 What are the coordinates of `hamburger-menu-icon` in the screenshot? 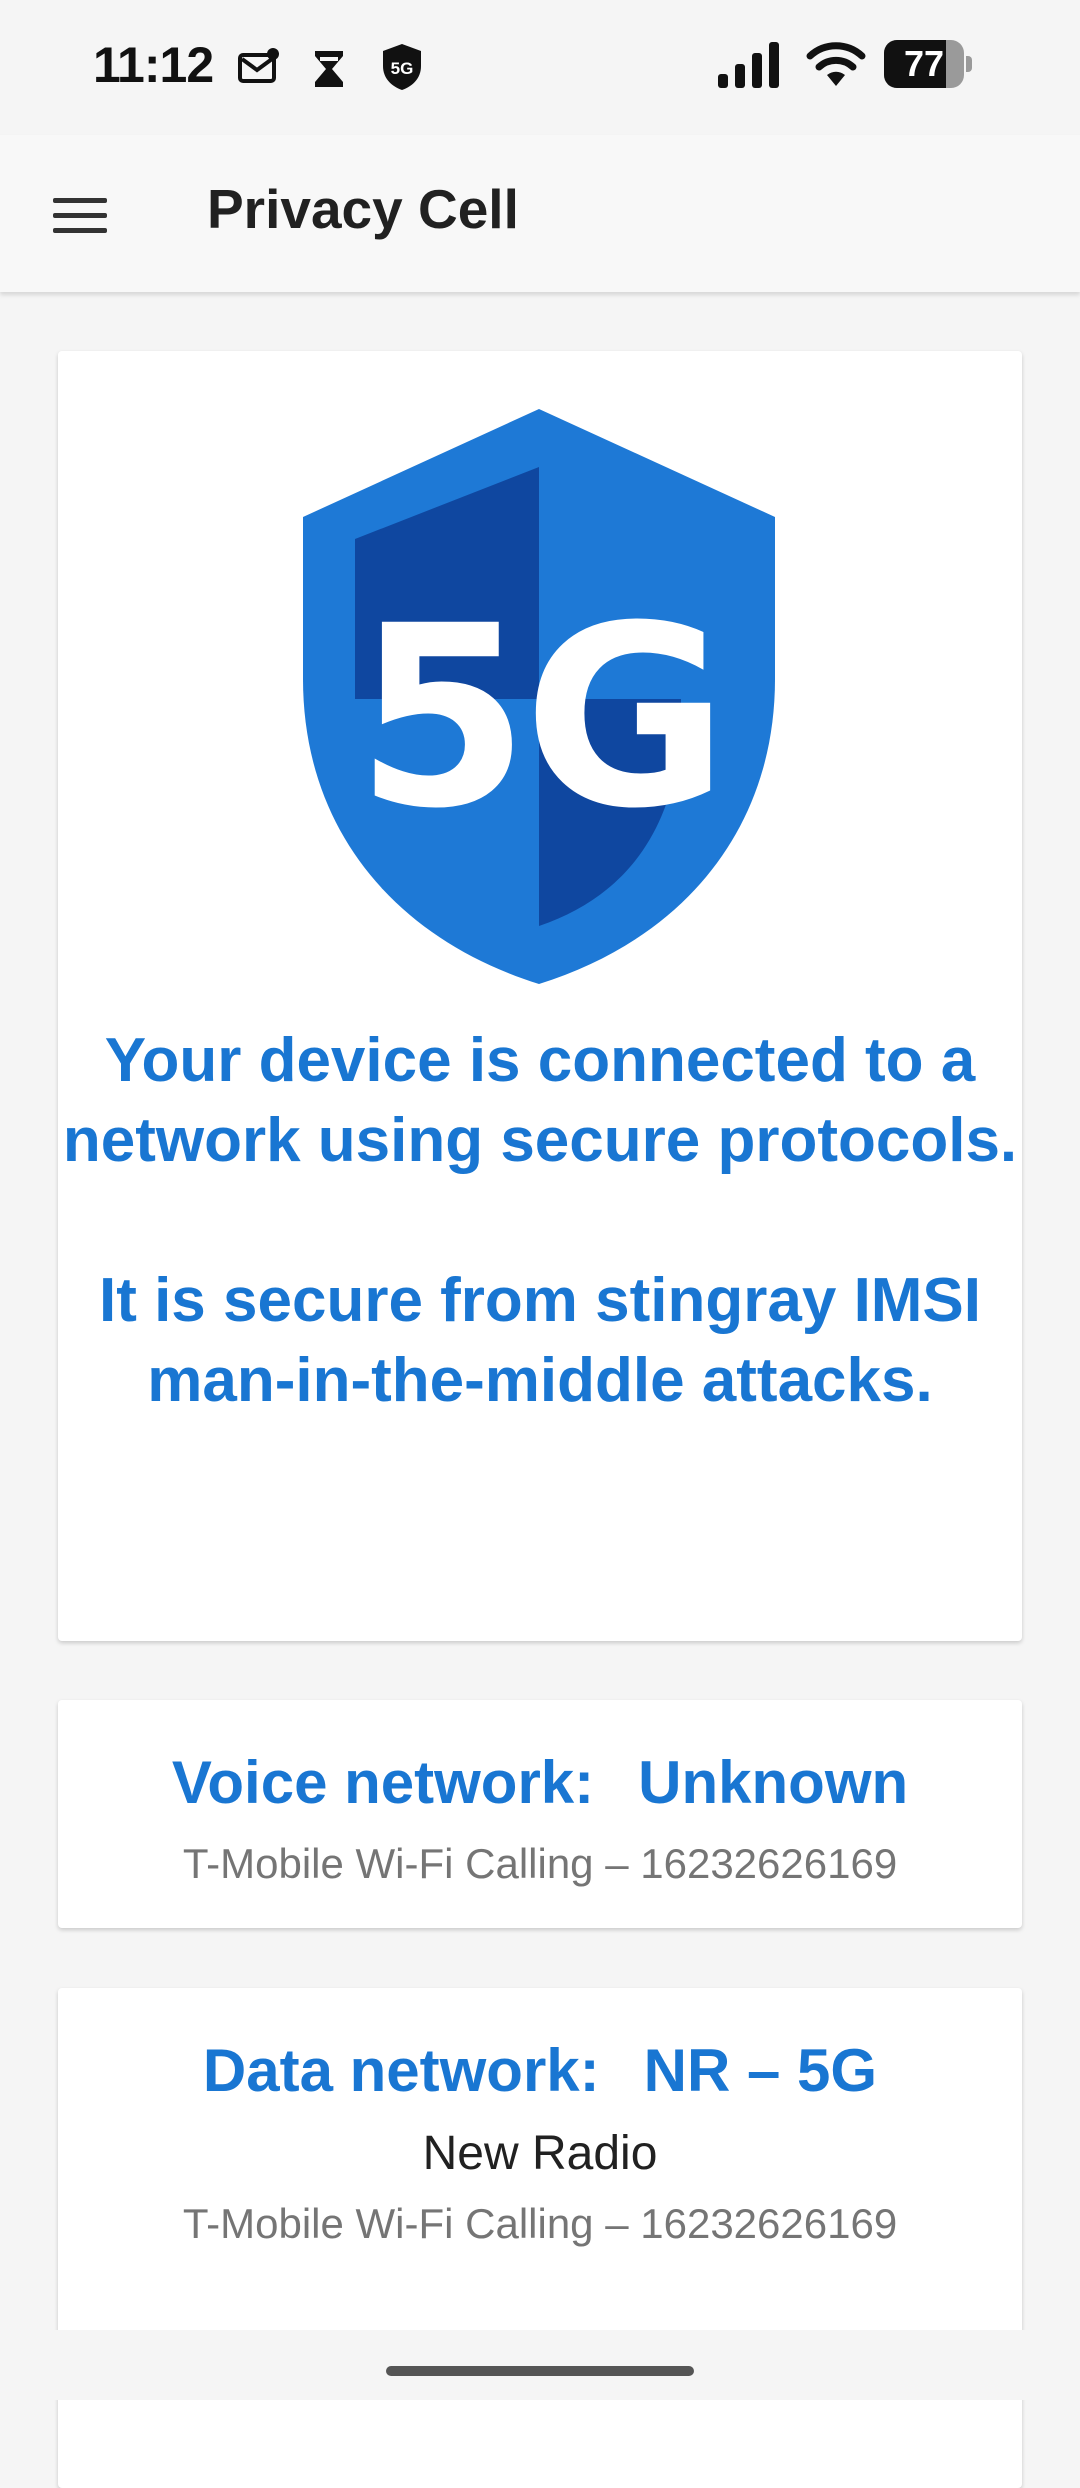 It's located at (80, 215).